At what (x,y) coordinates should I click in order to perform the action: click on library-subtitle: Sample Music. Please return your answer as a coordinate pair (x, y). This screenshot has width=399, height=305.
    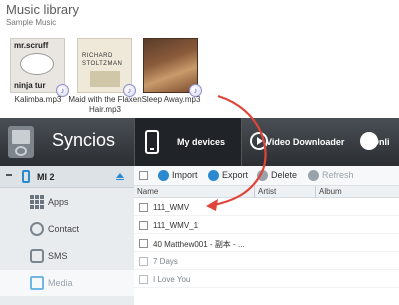
    Looking at the image, I should click on (31, 22).